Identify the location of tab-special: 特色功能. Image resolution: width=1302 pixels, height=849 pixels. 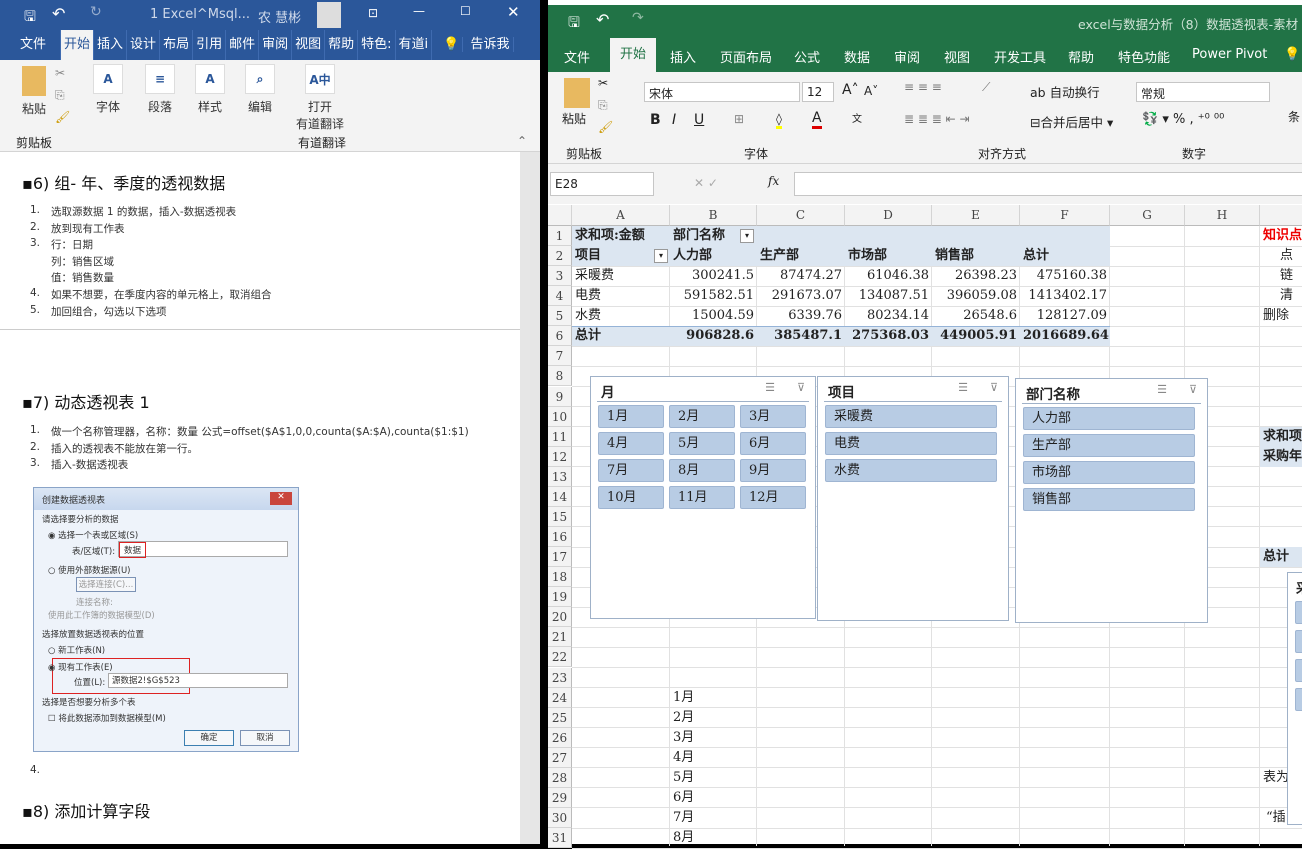
(1144, 56).